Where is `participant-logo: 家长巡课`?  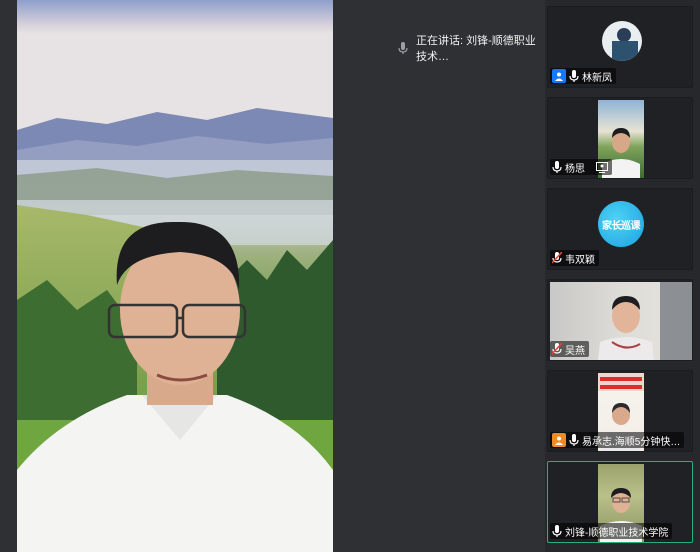
participant-logo: 家长巡课 is located at coordinates (621, 224).